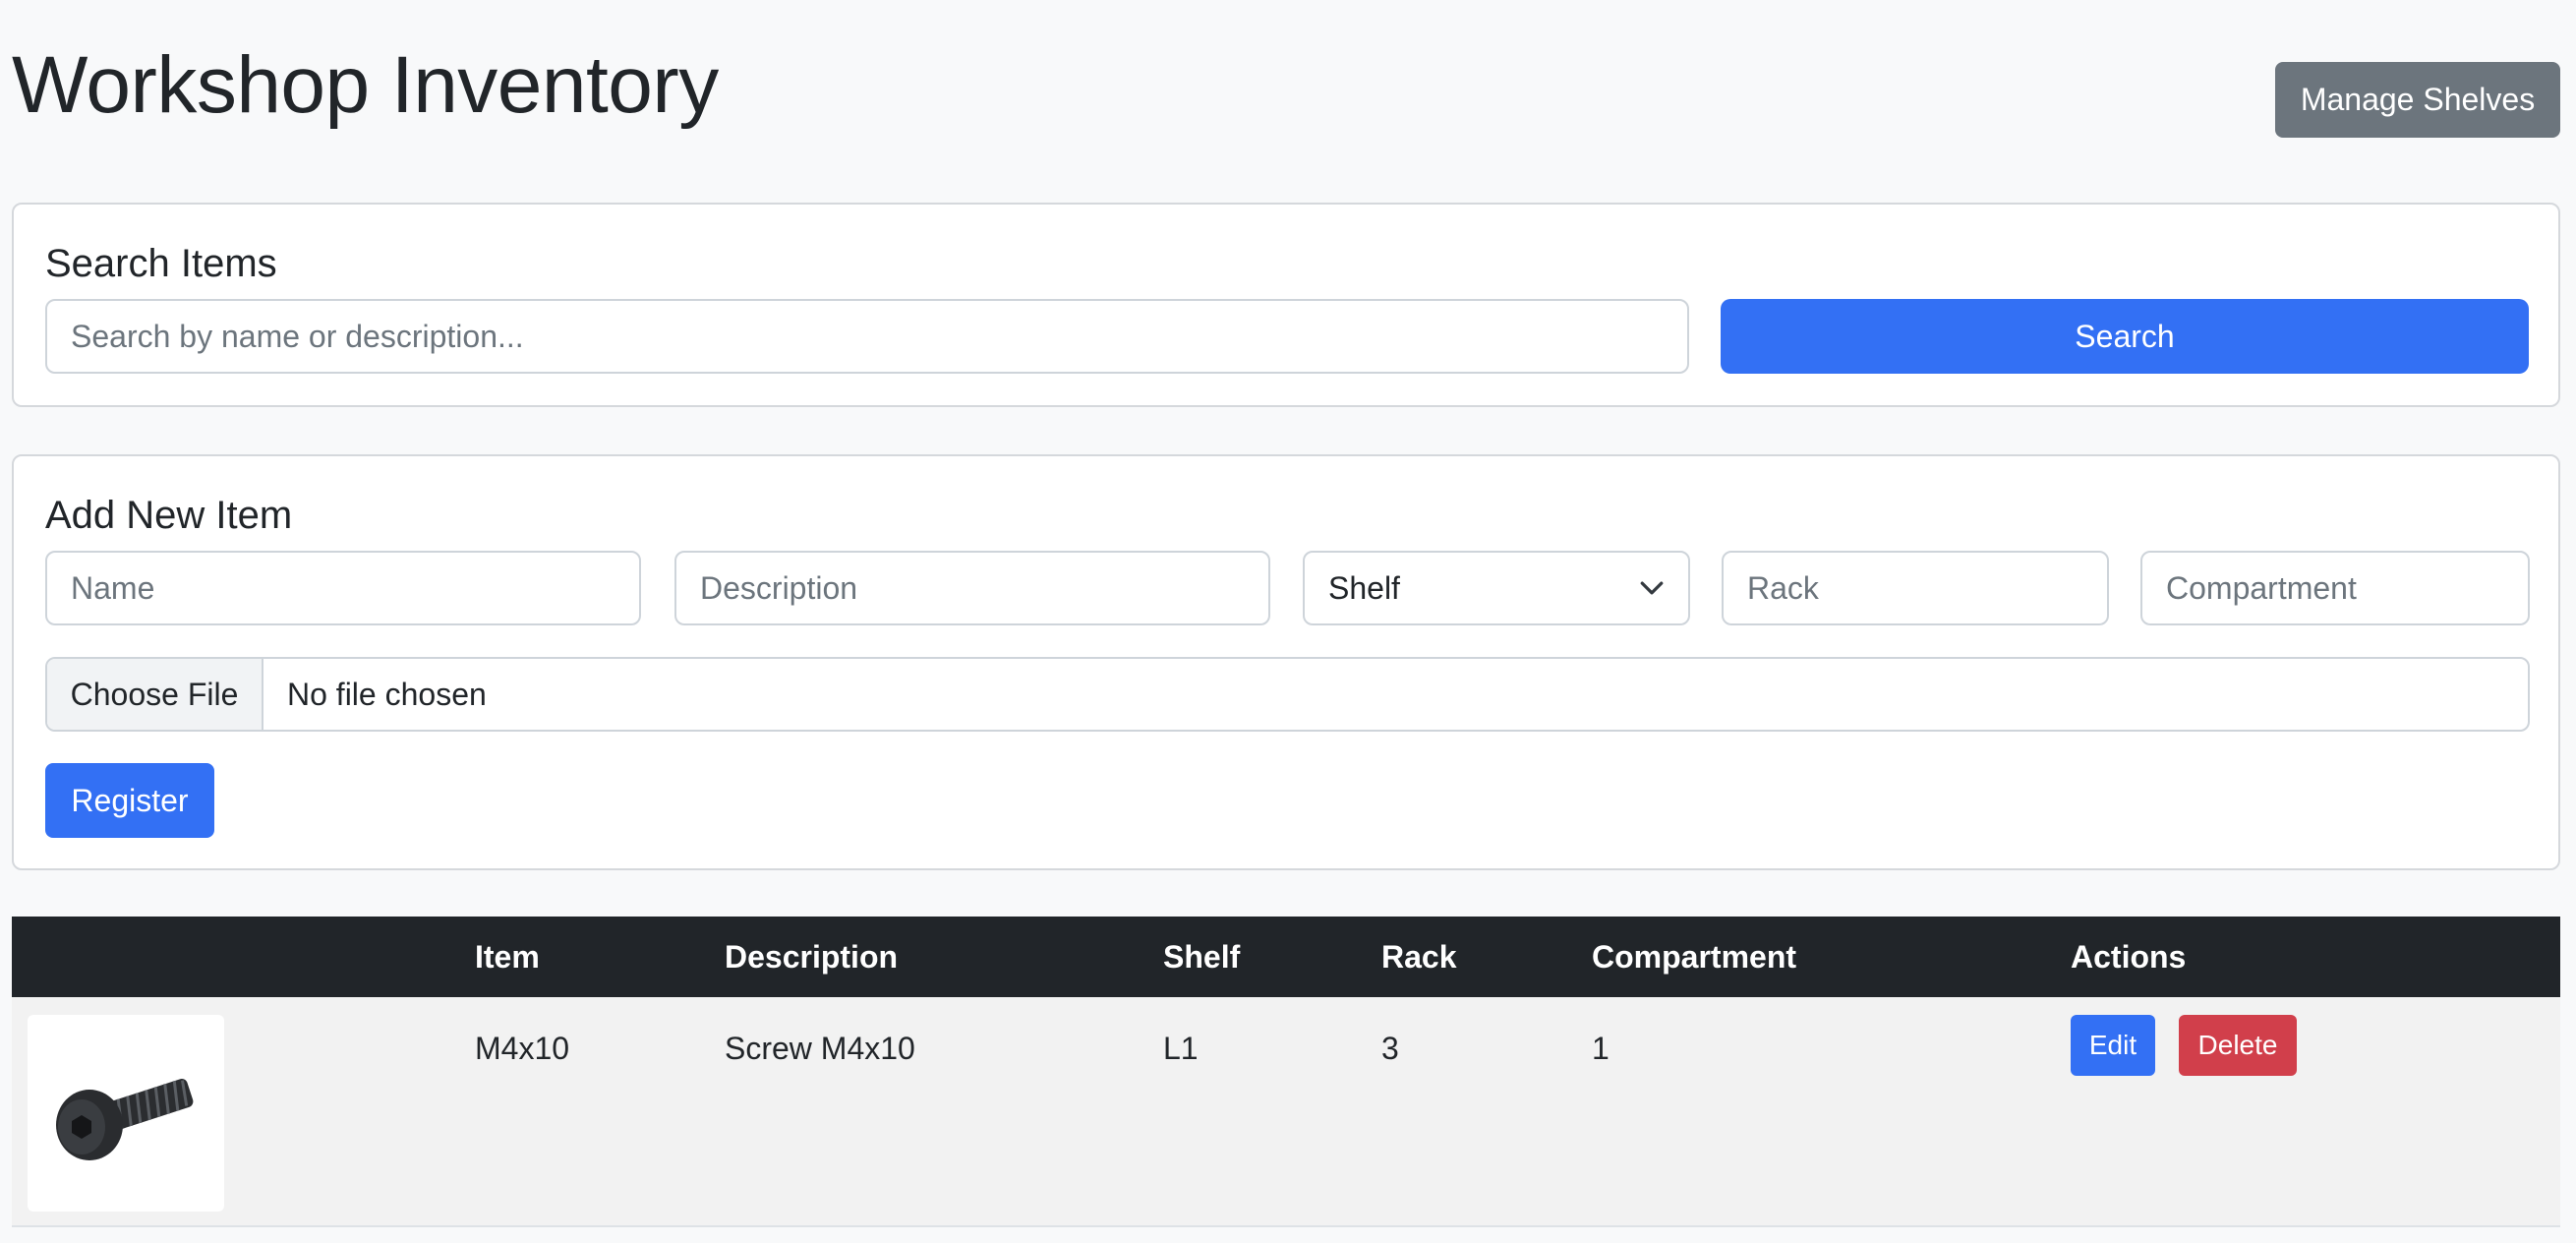 This screenshot has width=2576, height=1243. Describe the element at coordinates (125, 1119) in the screenshot. I see `screw-image` at that location.